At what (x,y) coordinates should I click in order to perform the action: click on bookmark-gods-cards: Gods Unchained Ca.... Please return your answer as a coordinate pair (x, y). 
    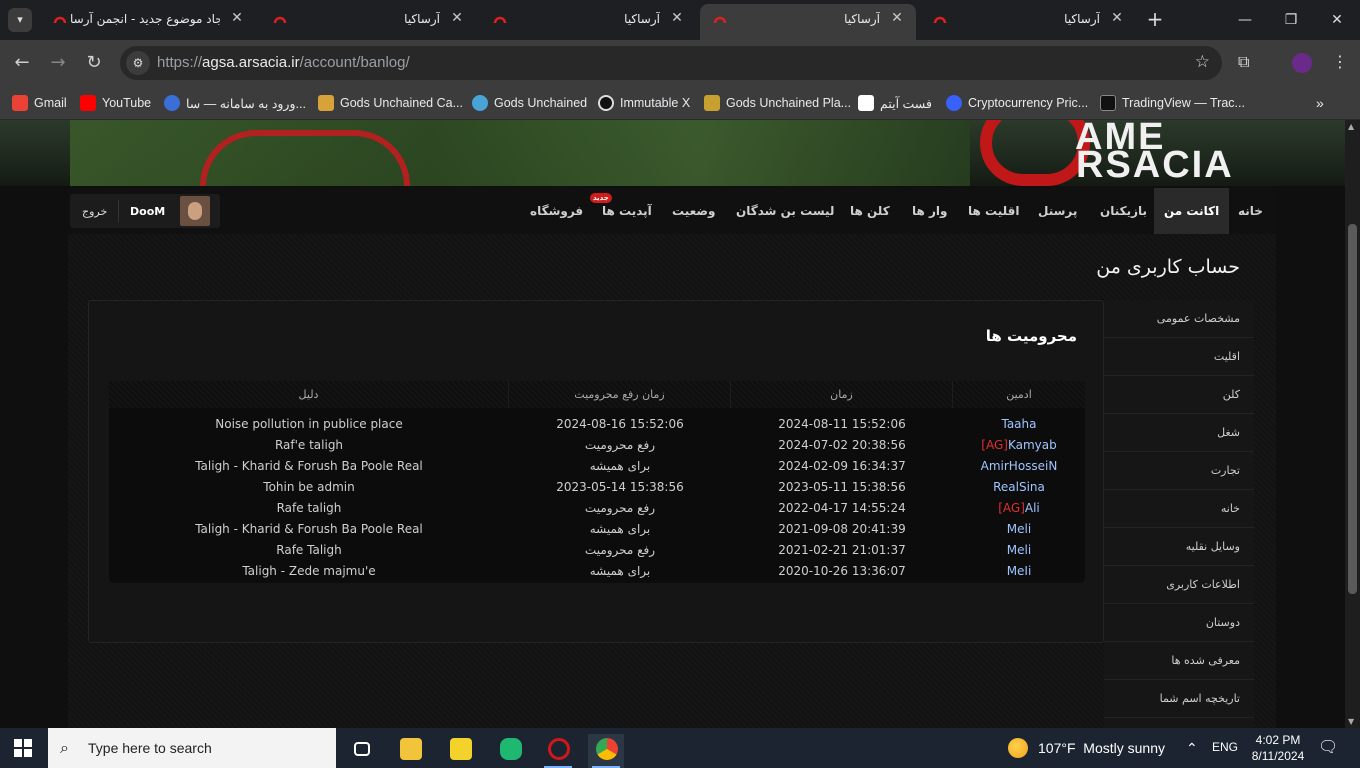
    Looking at the image, I should click on (390, 103).